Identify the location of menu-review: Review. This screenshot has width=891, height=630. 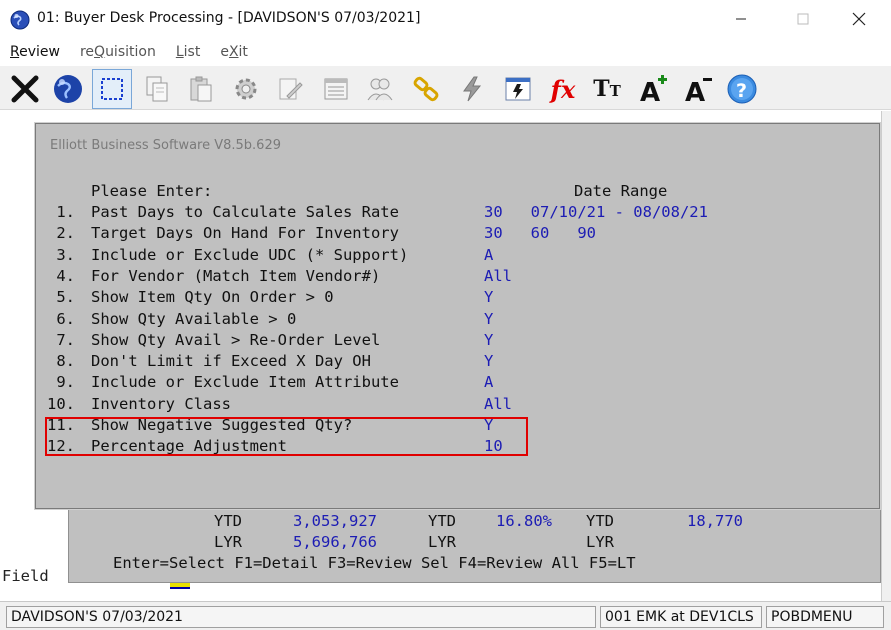
(35, 52).